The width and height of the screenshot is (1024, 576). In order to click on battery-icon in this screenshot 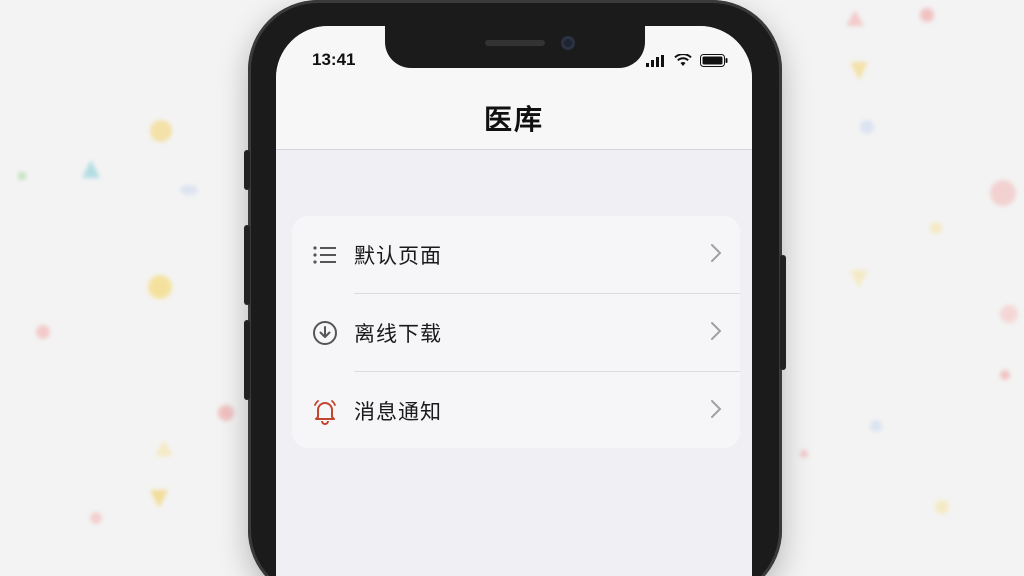, I will do `click(714, 61)`.